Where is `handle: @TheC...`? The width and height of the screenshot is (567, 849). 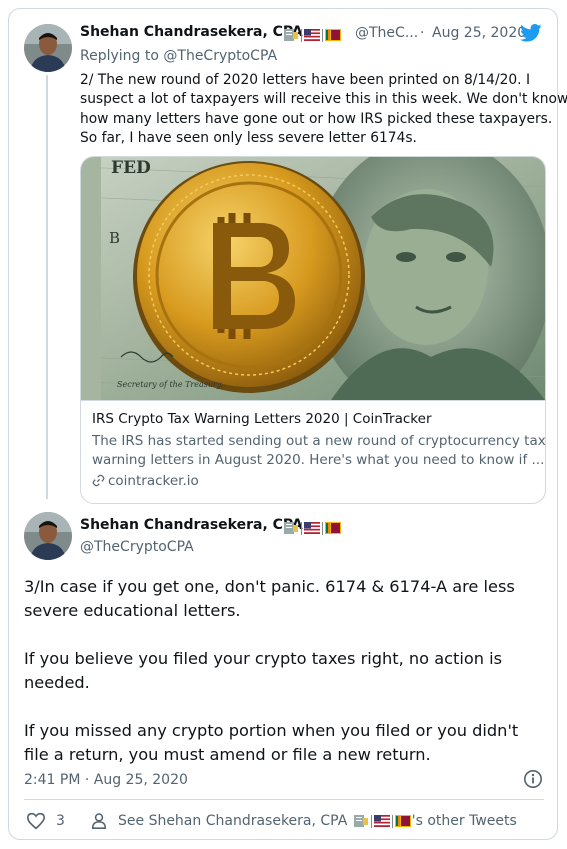
handle: @TheC... is located at coordinates (386, 33).